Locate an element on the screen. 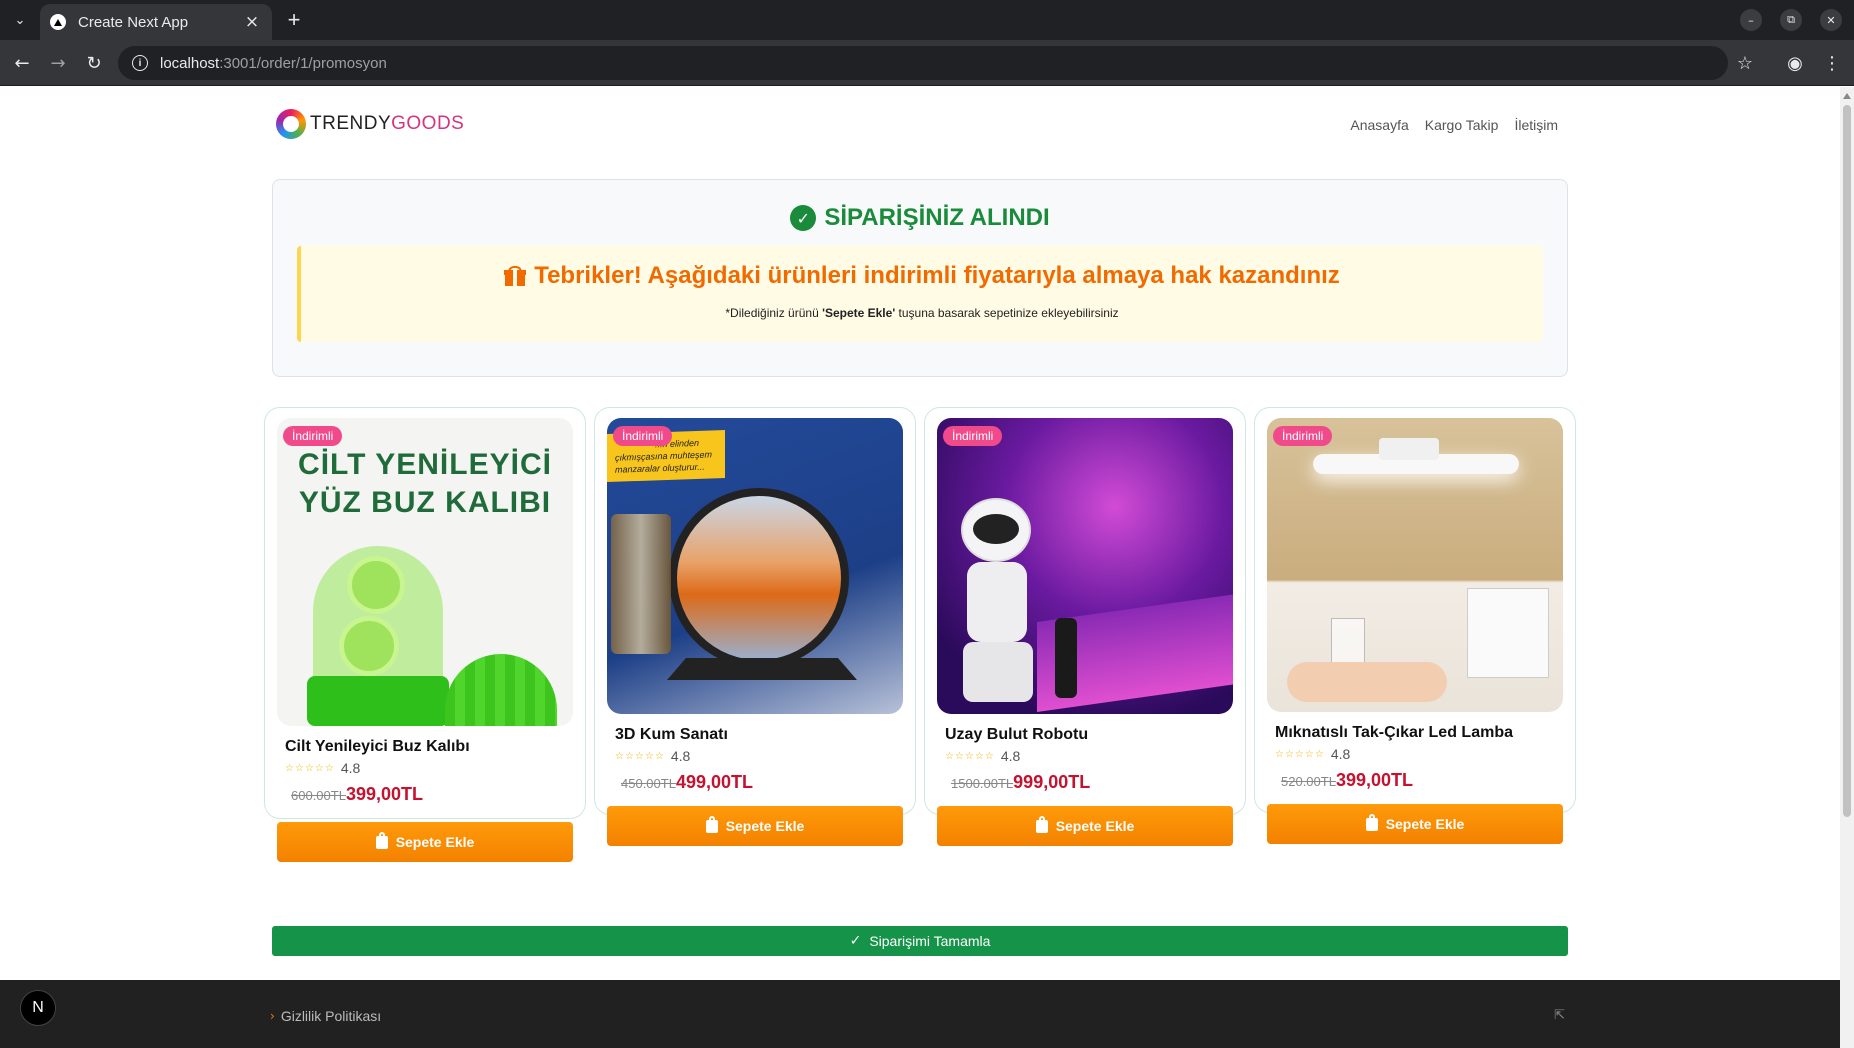 The width and height of the screenshot is (1854, 1048). site-info-icon: i is located at coordinates (140, 63).